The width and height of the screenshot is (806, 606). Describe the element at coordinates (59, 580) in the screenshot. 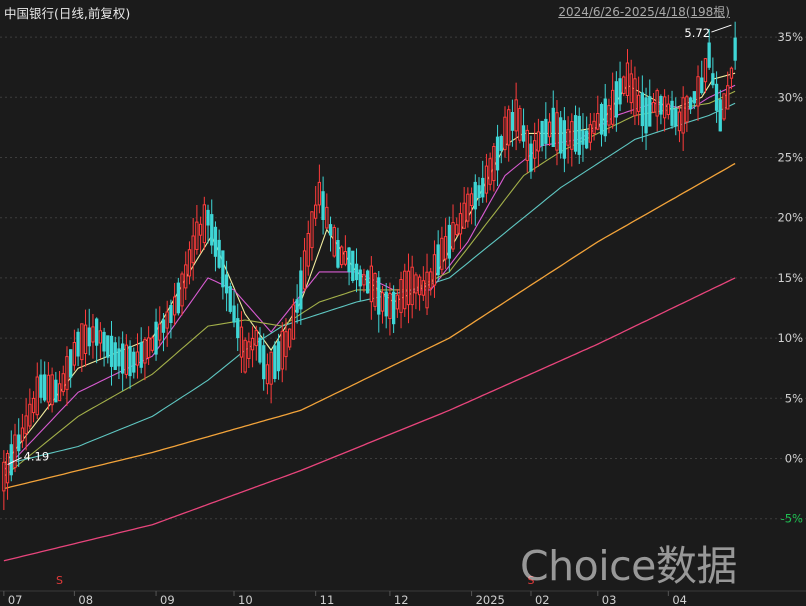

I see `event-marker: S` at that location.